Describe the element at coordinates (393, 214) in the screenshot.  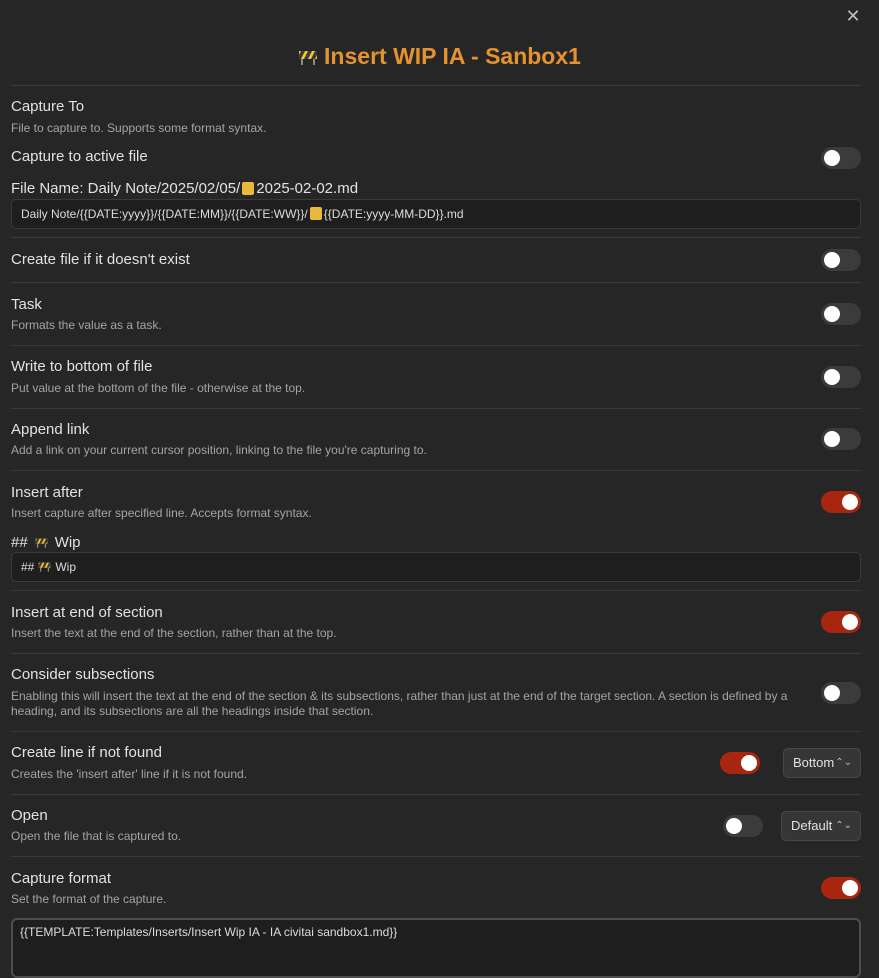
I see `file-name-input-suffix: {{DATE:yyyy-MM-DD}}.md` at that location.